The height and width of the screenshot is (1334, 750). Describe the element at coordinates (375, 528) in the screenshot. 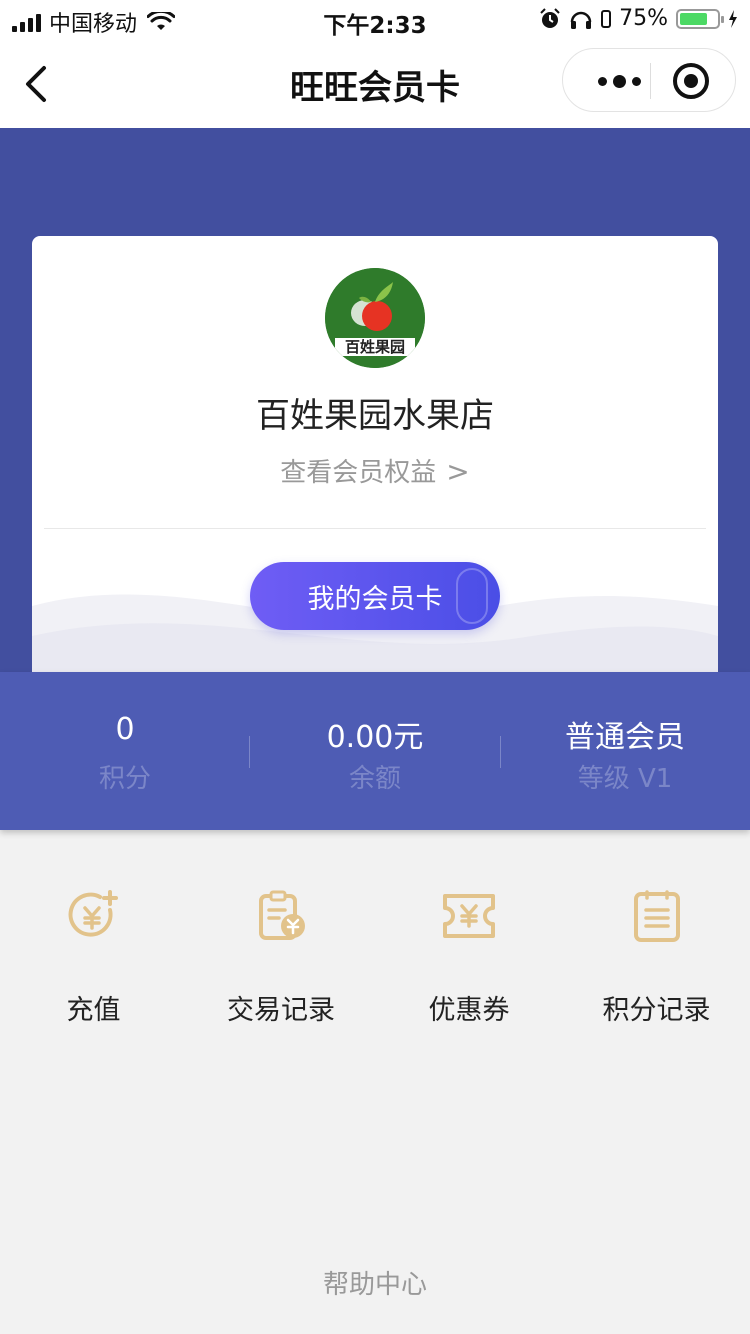

I see `card-divider` at that location.